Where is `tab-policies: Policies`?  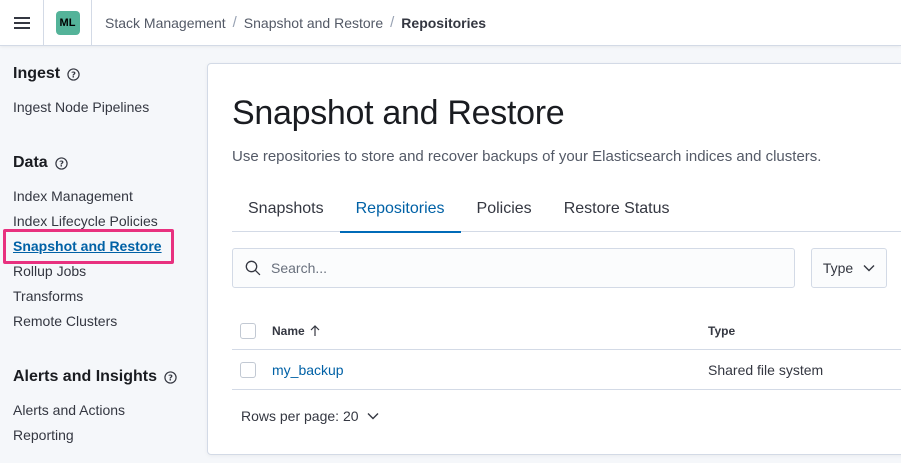 tab-policies: Policies is located at coordinates (504, 209).